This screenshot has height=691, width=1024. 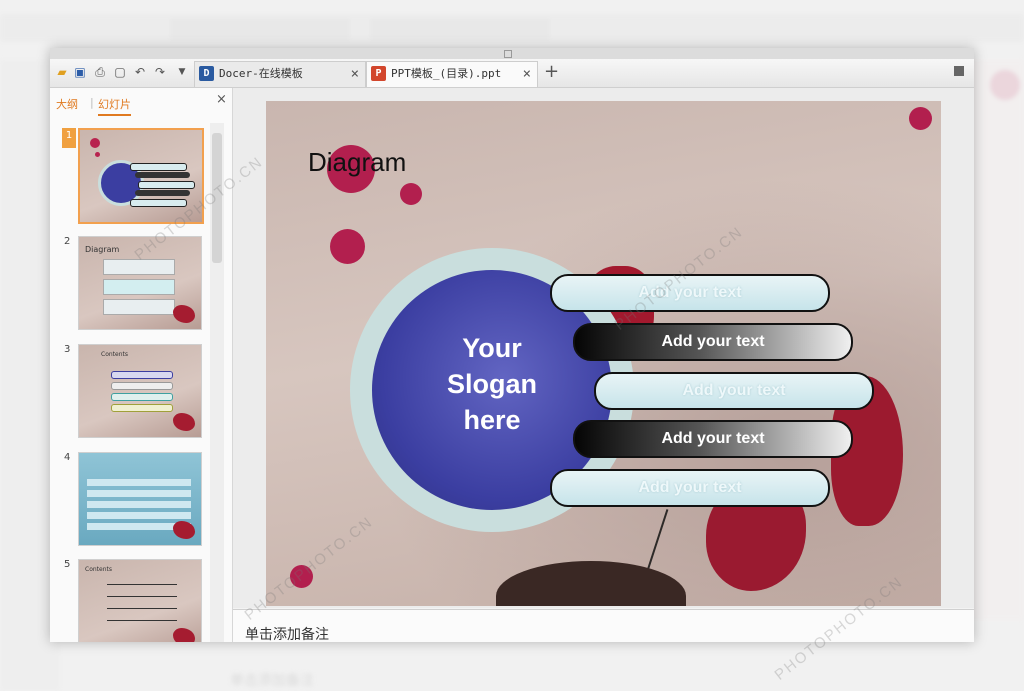 I want to click on thumbnail-number: 3, so click(x=67, y=349).